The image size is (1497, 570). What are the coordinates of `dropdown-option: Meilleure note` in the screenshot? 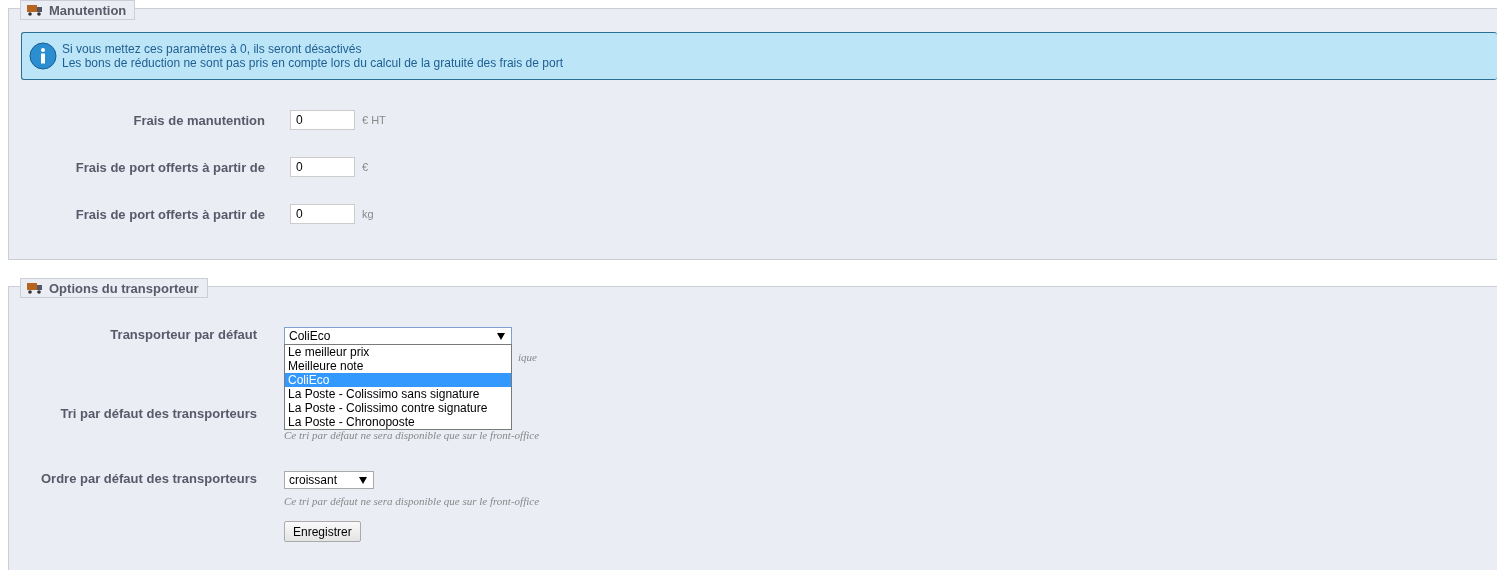 It's located at (398, 366).